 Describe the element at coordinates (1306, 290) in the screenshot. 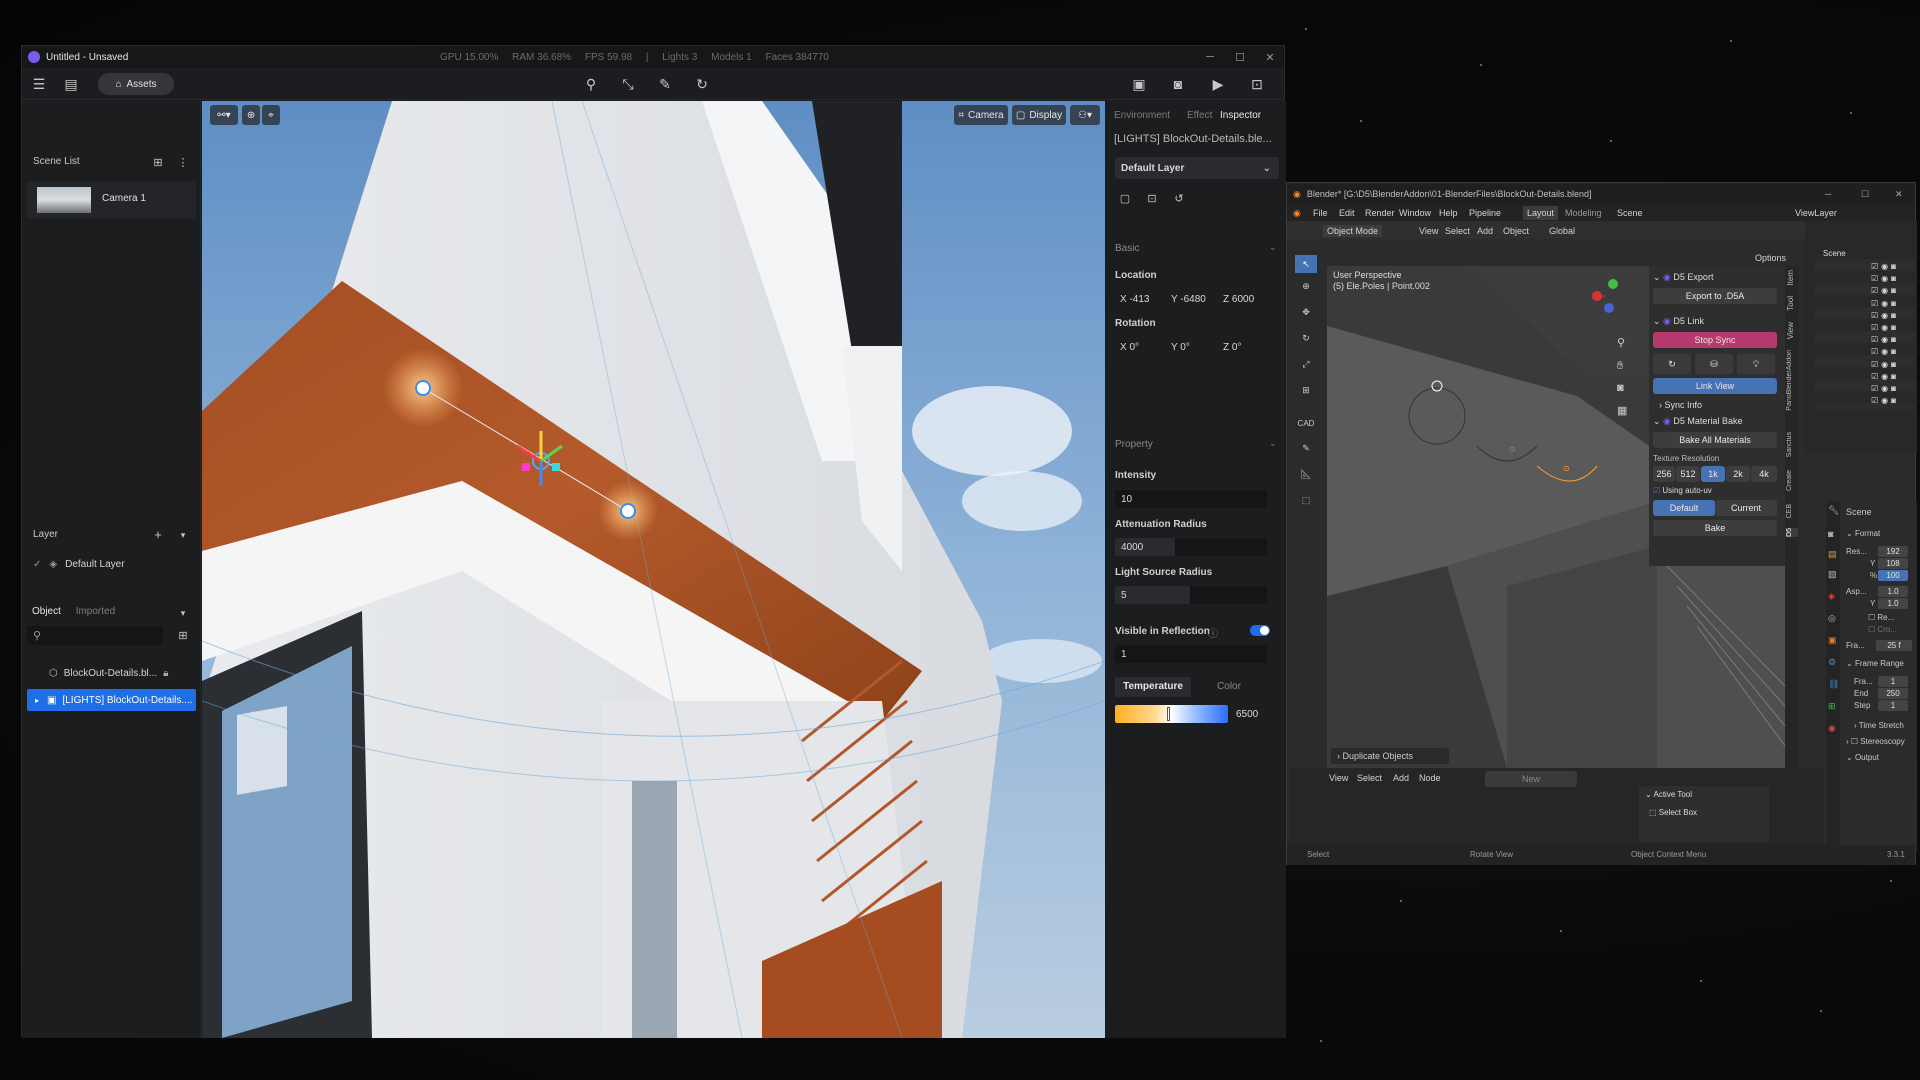

I see `cursor-tool-icon: ⊕` at that location.